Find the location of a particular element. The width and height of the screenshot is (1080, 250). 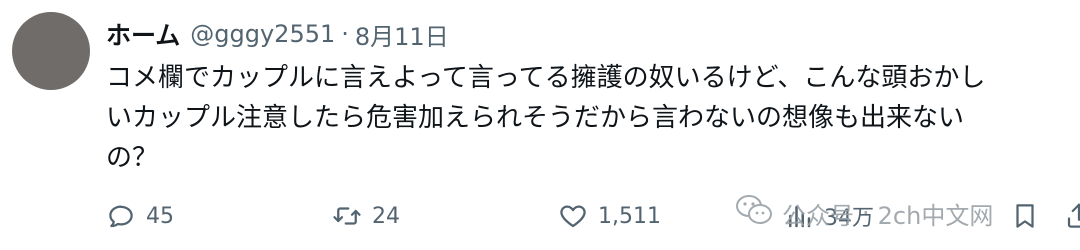

tweet-header: ホーム @gggy2551 · 8月11日 is located at coordinates (277, 34).